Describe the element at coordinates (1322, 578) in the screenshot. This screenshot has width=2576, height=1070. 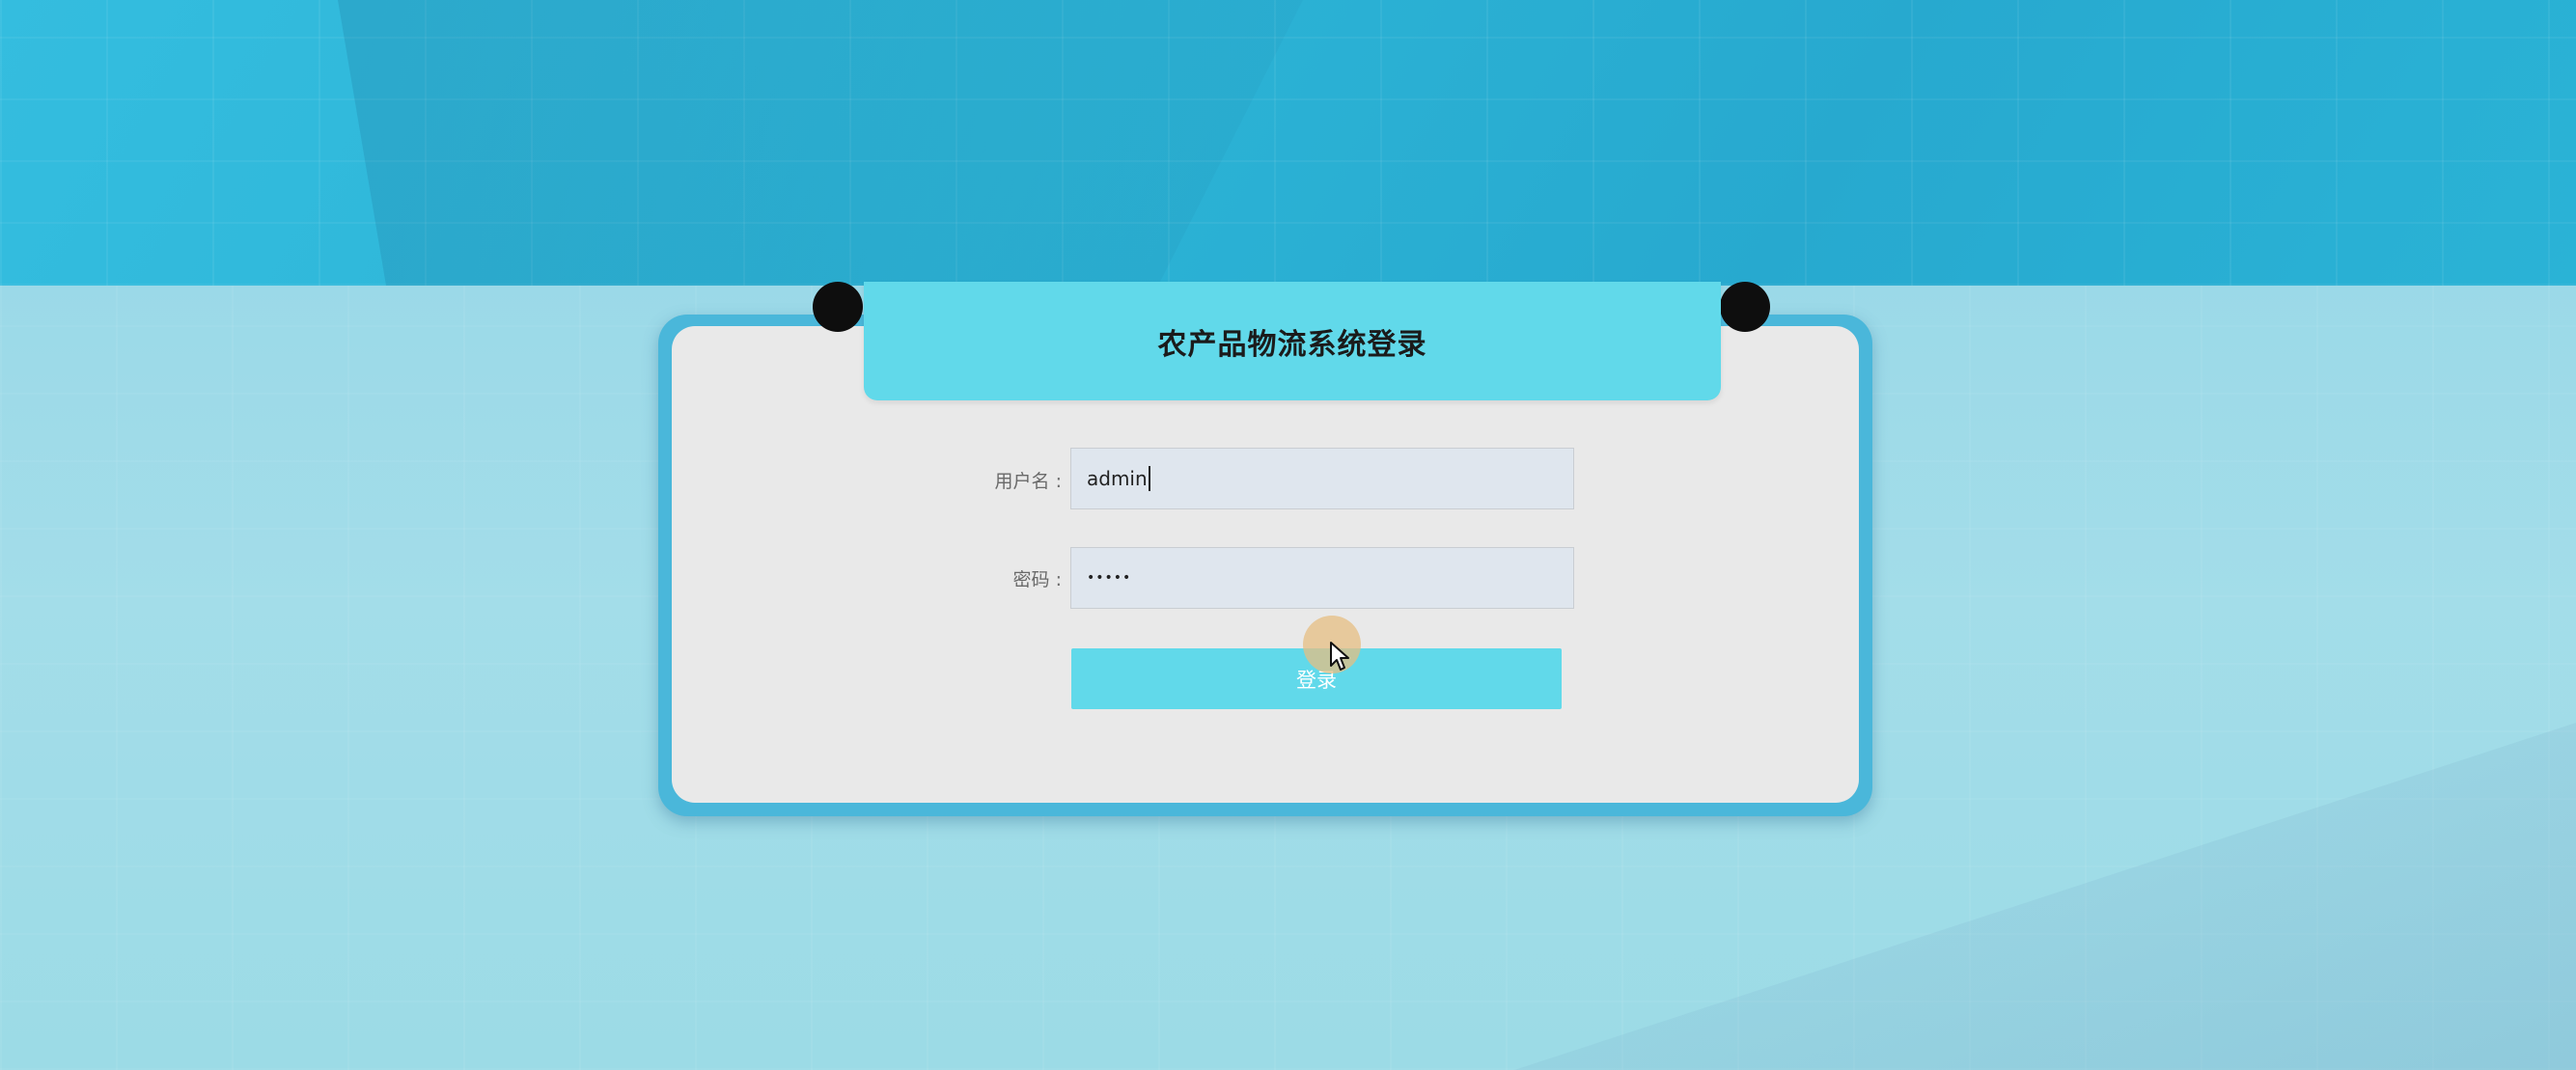
I see `password-input: •••••` at that location.